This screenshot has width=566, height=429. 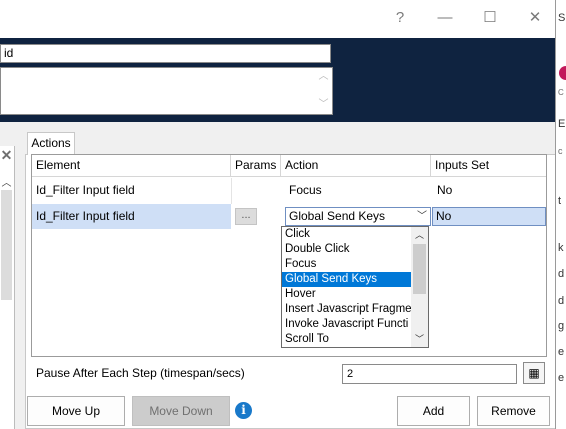 I want to click on dropdown-option: Hover, so click(x=347, y=294).